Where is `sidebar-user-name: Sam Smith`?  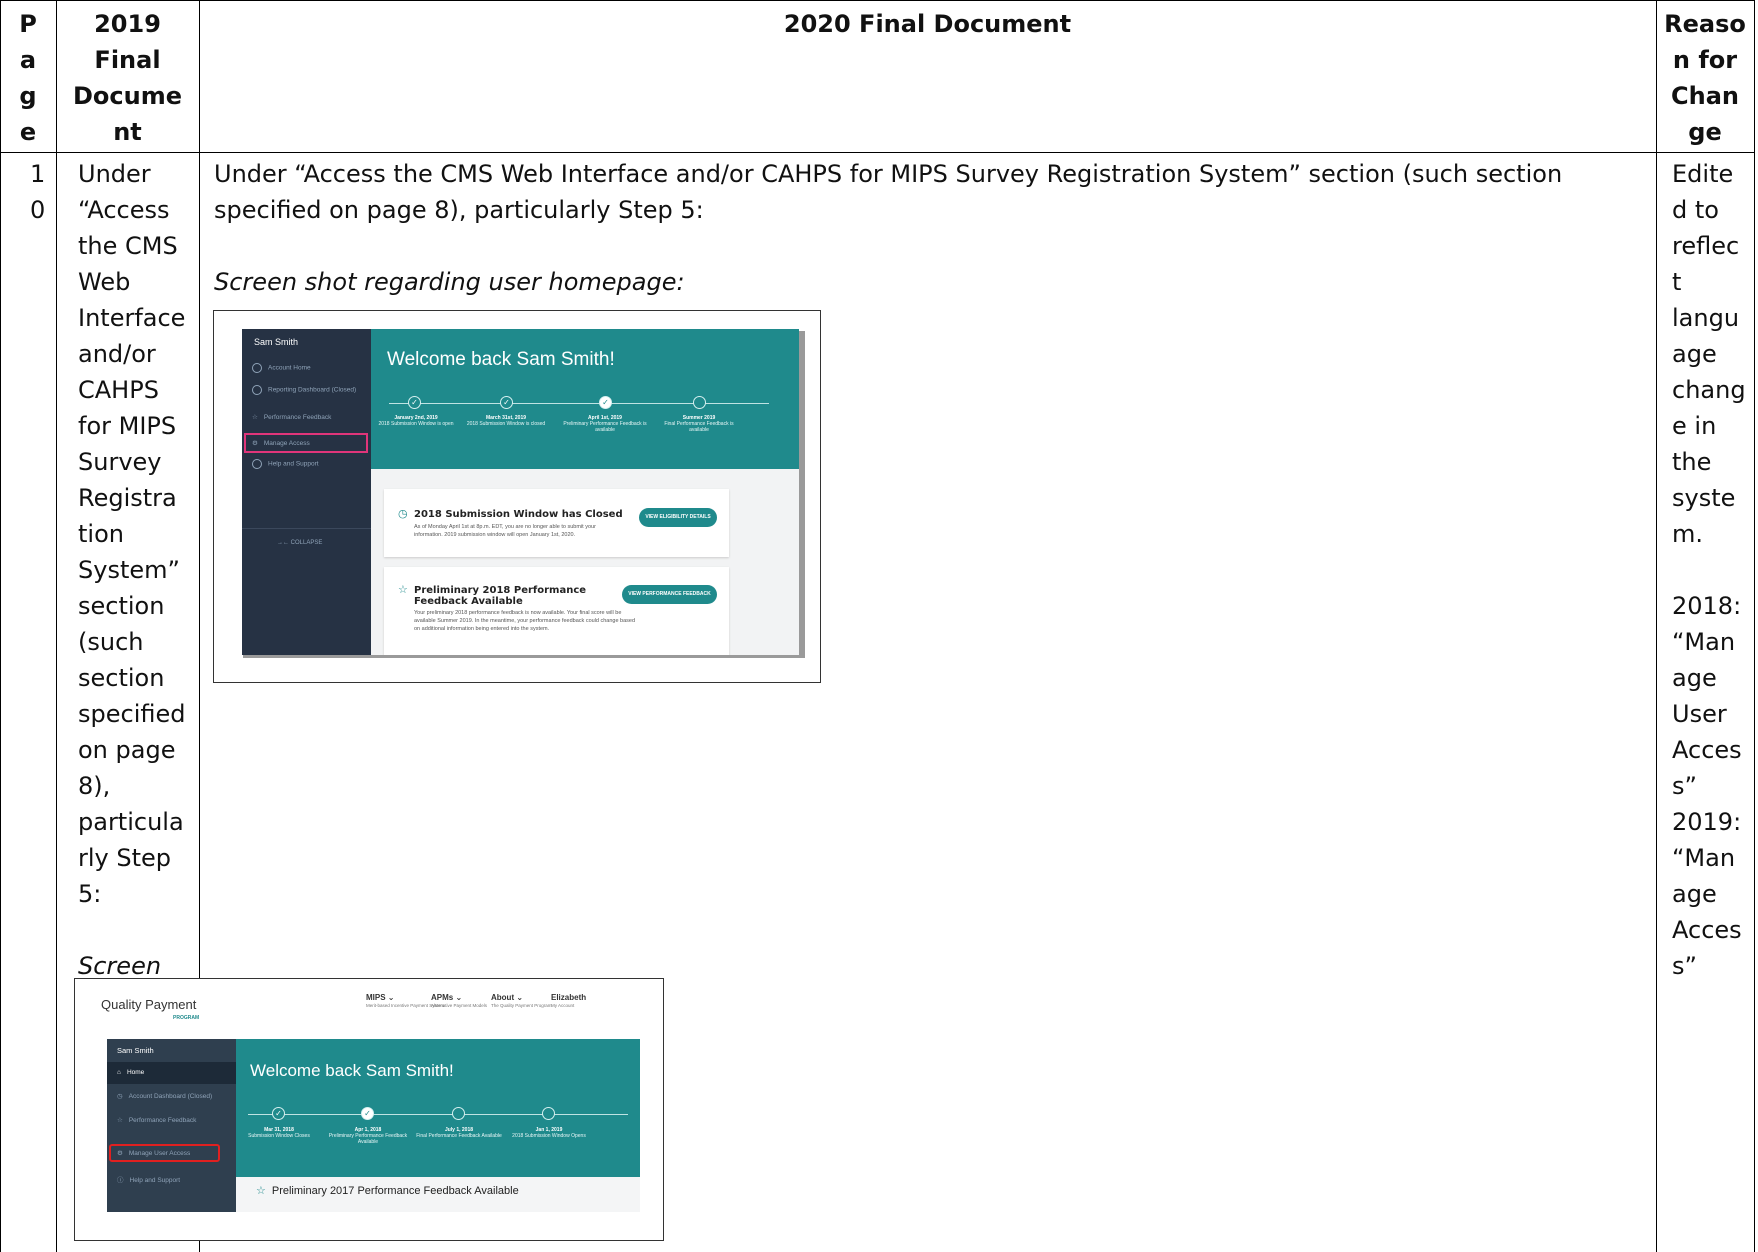
sidebar-user-name: Sam Smith is located at coordinates (276, 342).